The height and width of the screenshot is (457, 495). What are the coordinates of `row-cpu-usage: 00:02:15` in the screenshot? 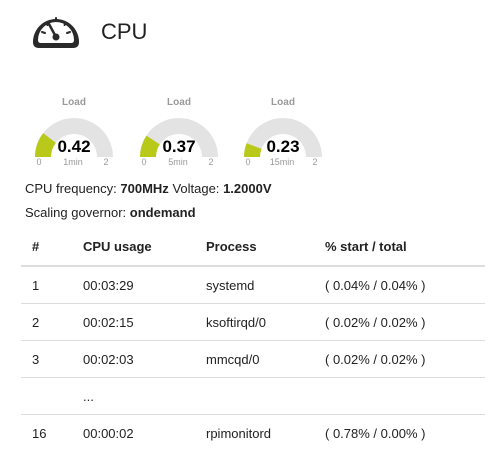 It's located at (133, 322).